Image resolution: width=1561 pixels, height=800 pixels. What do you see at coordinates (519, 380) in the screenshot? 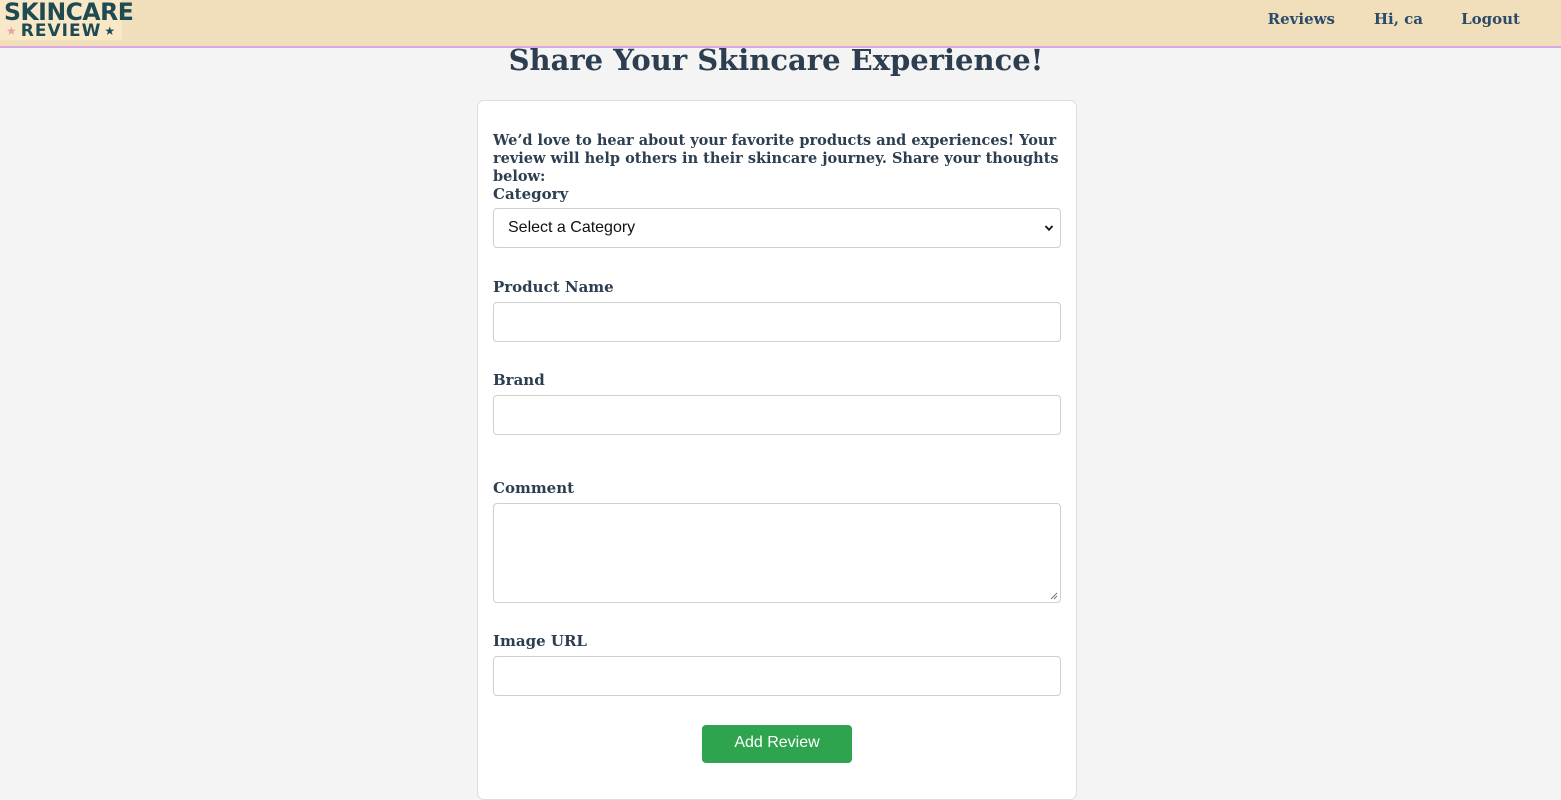
I see `brand-label: Brand` at bounding box center [519, 380].